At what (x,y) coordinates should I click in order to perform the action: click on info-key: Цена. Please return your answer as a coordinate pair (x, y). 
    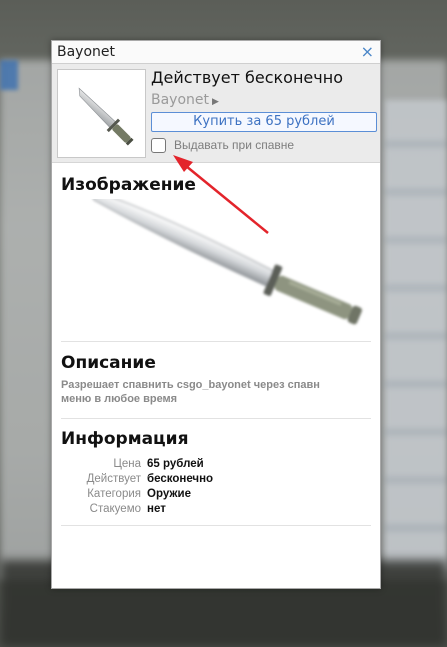
    Looking at the image, I should click on (127, 464).